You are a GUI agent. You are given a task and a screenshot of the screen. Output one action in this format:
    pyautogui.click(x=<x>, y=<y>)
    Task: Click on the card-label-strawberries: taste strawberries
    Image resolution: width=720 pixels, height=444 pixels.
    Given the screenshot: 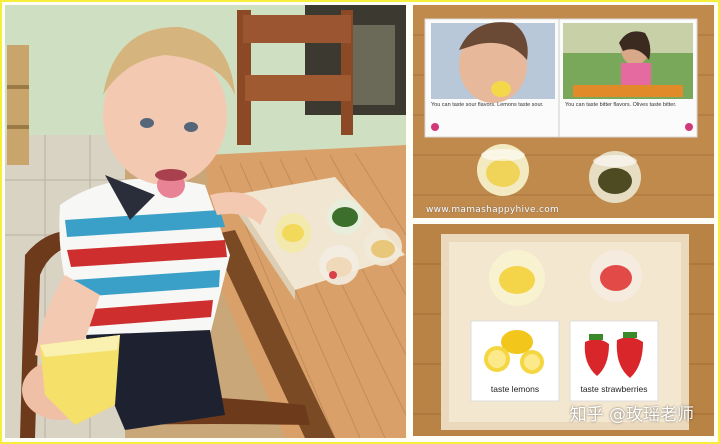 What is the action you would take?
    pyautogui.click(x=614, y=389)
    